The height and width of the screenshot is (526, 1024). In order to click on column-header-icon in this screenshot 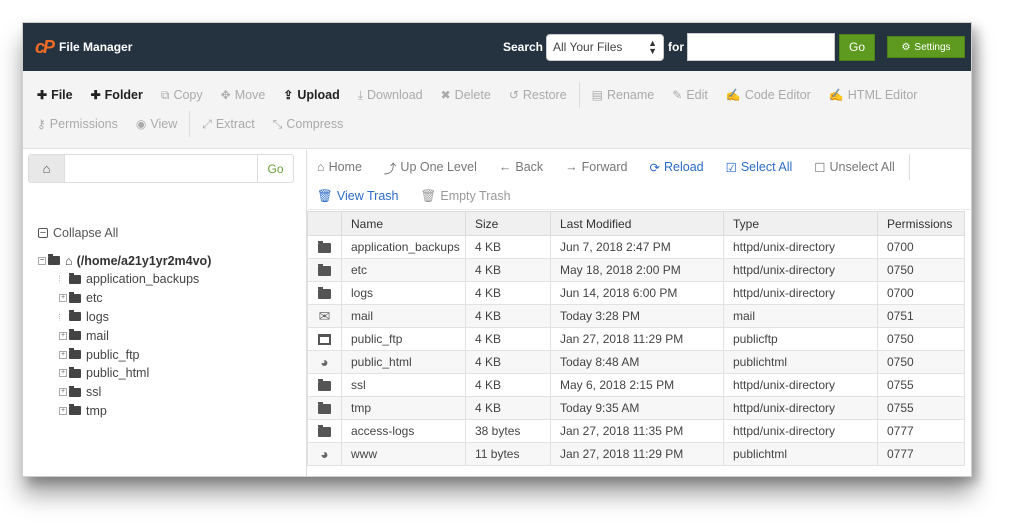, I will do `click(324, 223)`.